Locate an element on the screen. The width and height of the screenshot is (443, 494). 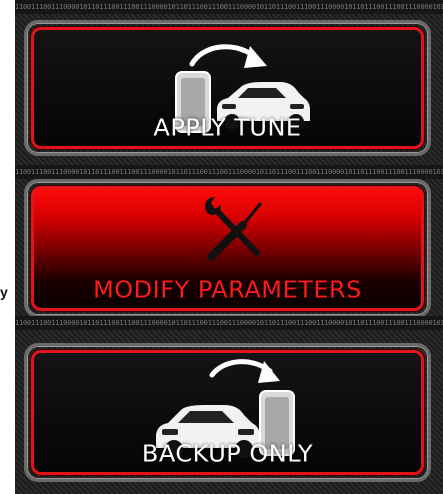
apply-tune-label: APPLY TUNE is located at coordinates (227, 128).